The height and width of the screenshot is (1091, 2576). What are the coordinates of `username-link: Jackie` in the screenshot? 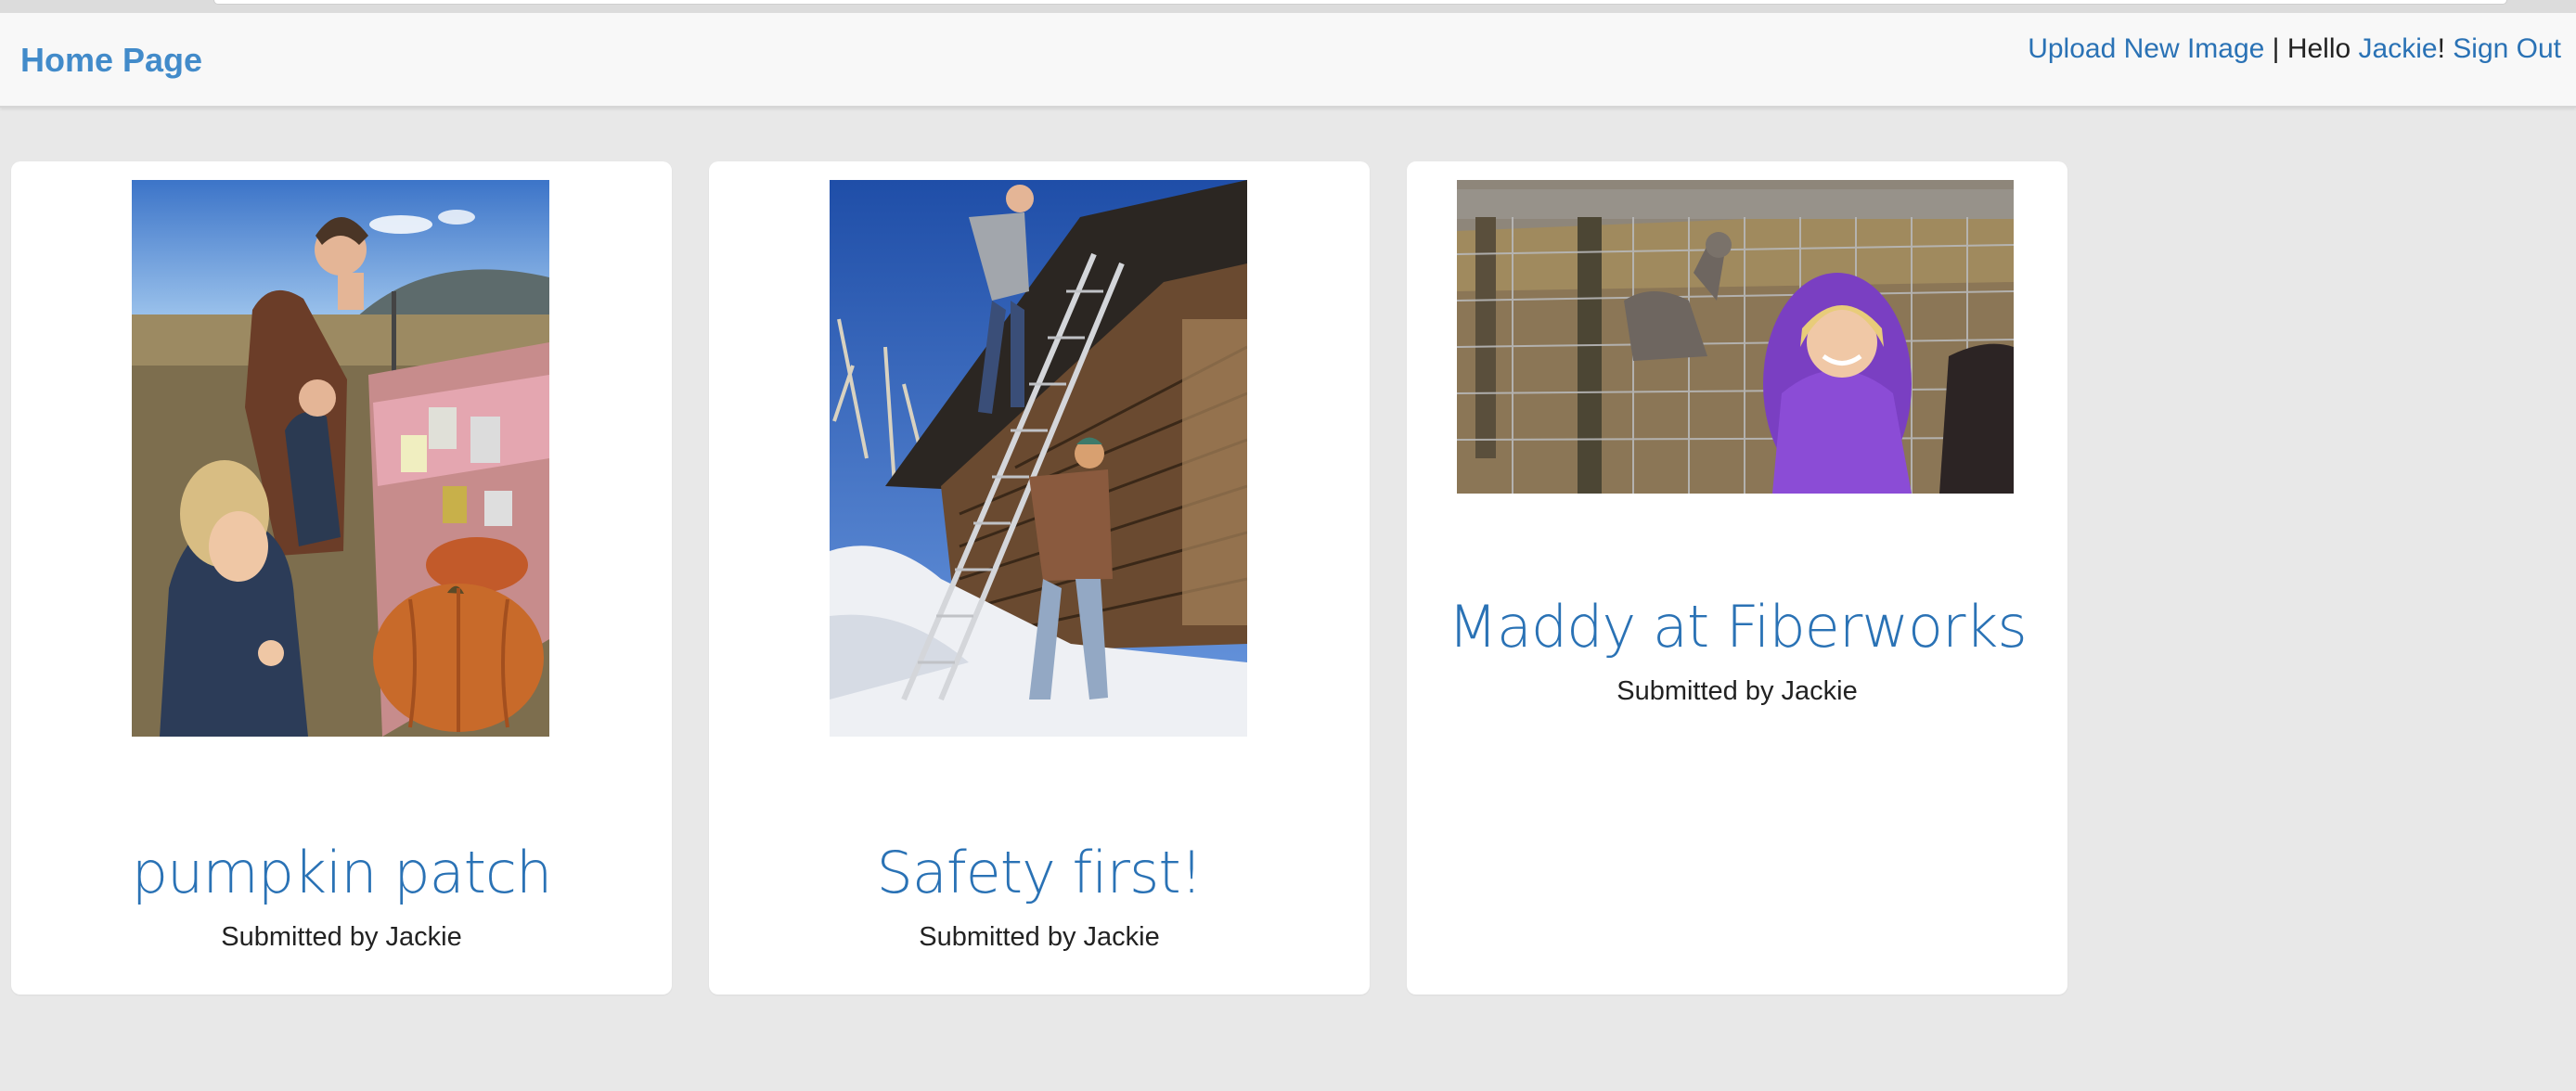 It's located at (2399, 48).